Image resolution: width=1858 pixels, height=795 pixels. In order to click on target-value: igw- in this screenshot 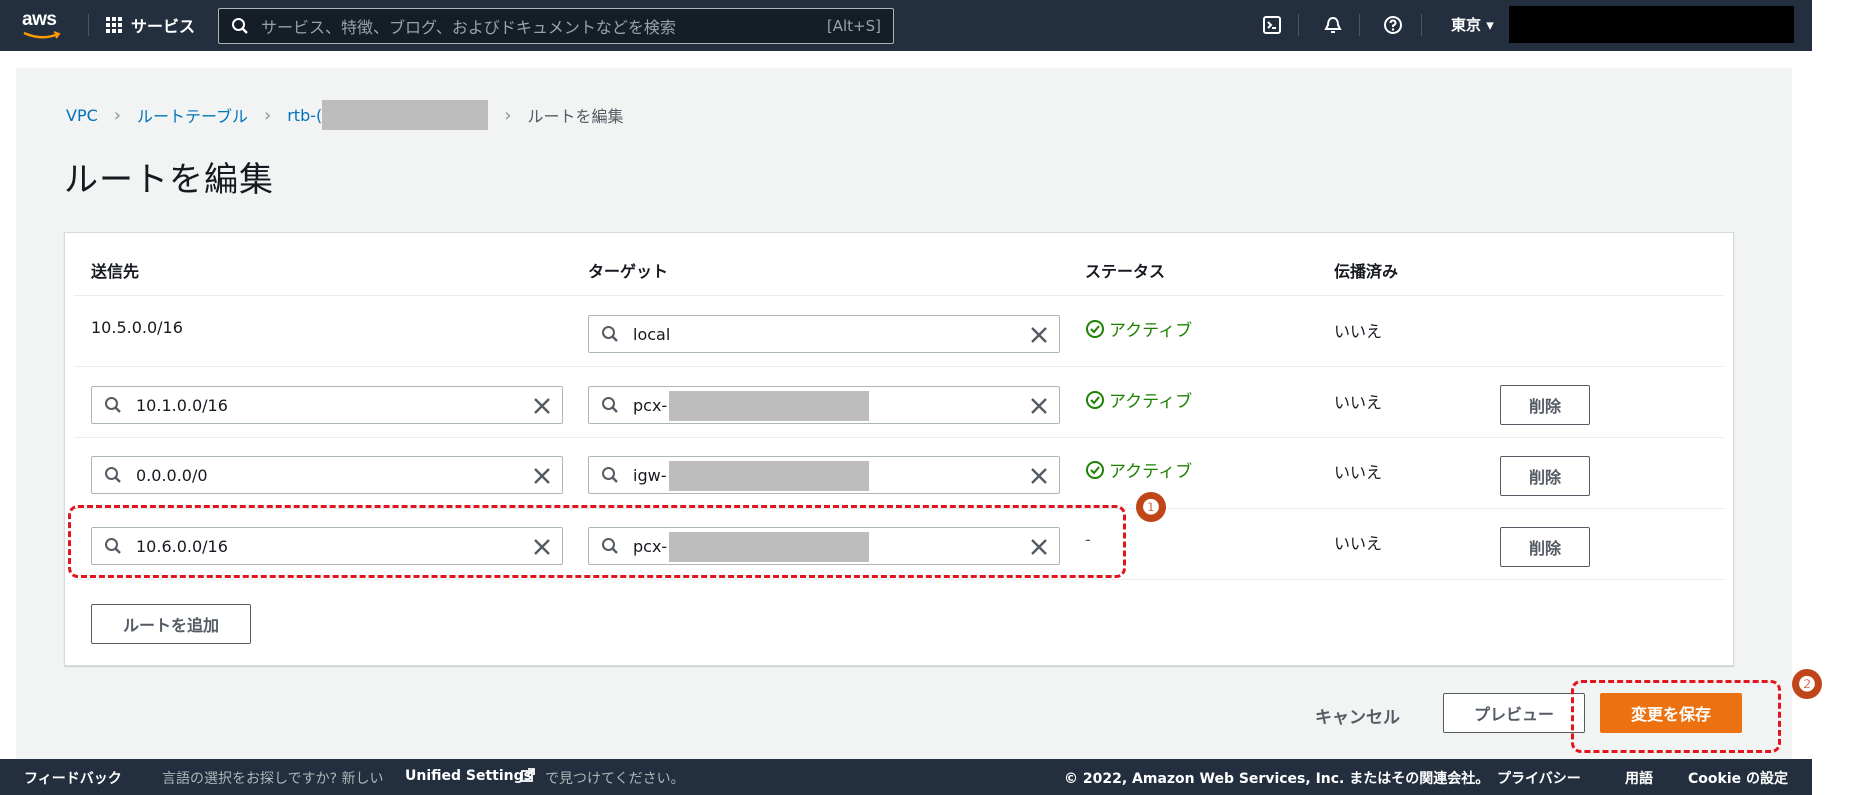, I will do `click(650, 475)`.